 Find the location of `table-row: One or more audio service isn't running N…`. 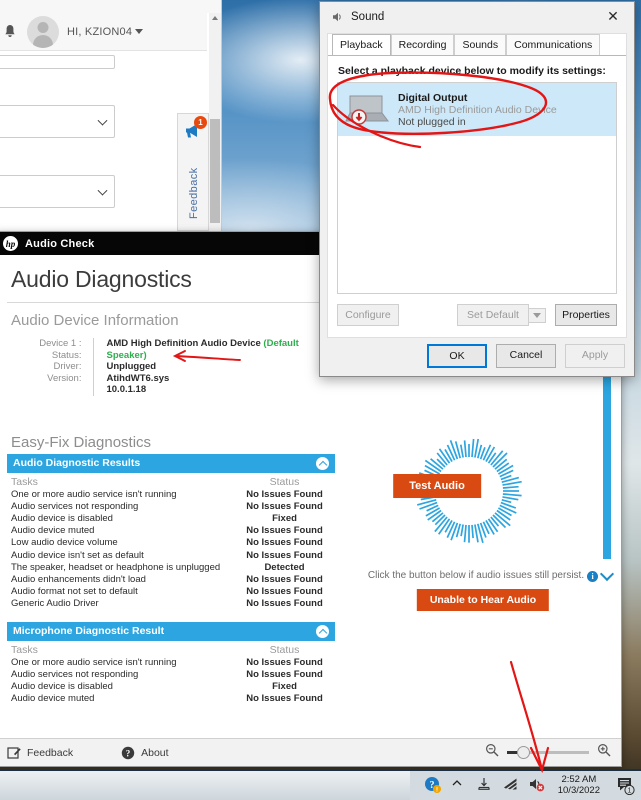

table-row: One or more audio service isn't running N… is located at coordinates (171, 495).